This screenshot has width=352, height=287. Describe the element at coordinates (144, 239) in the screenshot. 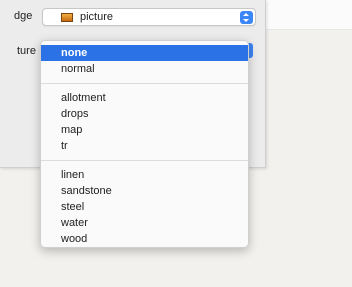

I see `menu-item-wood: wood` at that location.